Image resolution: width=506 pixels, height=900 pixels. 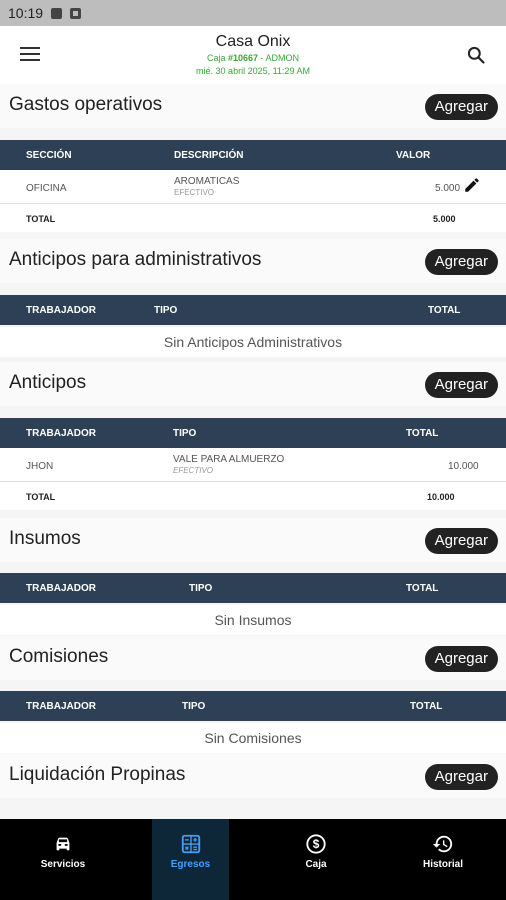 What do you see at coordinates (461, 777) in the screenshot?
I see `add-propina-button: Agregar` at bounding box center [461, 777].